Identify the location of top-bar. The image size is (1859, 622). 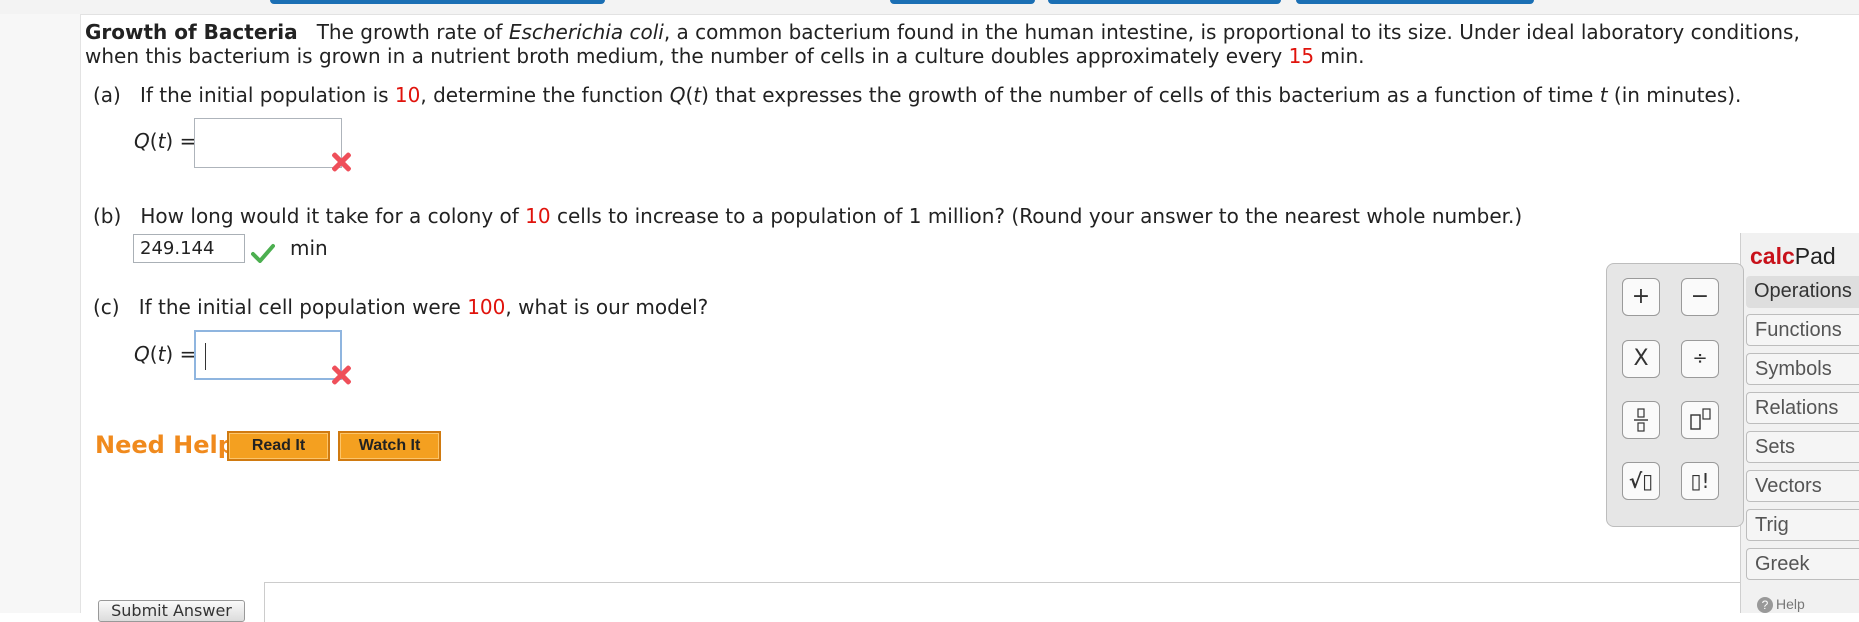
(929, 7).